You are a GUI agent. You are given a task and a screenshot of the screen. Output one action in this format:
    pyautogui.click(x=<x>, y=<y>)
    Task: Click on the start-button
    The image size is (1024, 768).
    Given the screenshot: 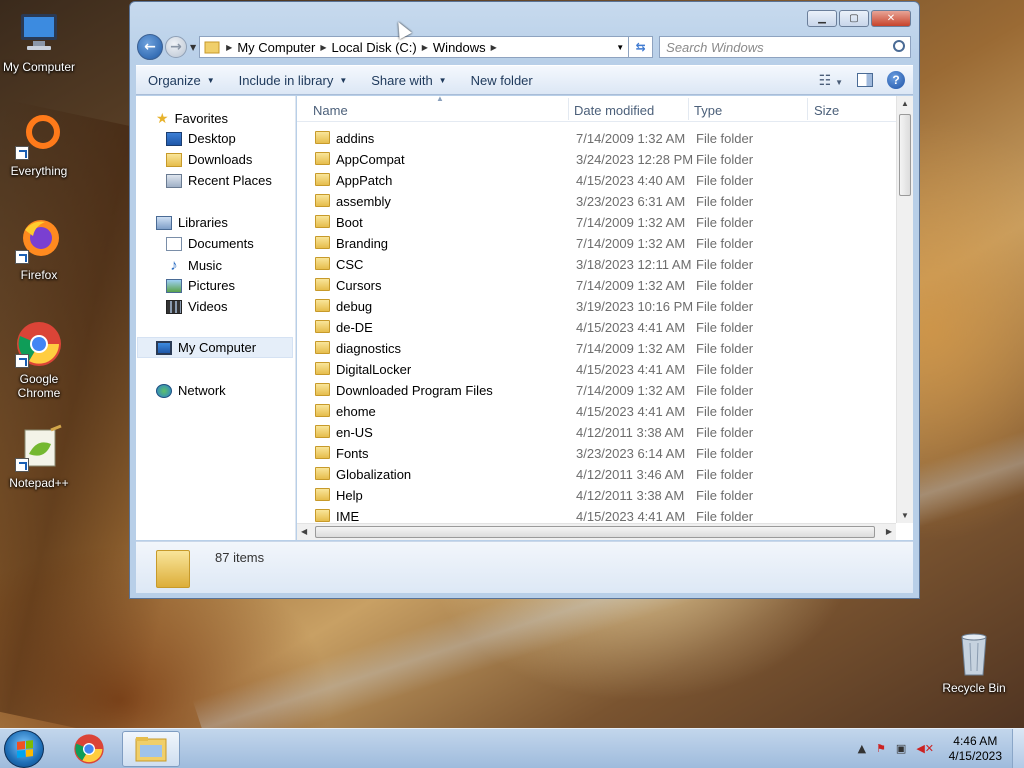 What is the action you would take?
    pyautogui.click(x=24, y=749)
    